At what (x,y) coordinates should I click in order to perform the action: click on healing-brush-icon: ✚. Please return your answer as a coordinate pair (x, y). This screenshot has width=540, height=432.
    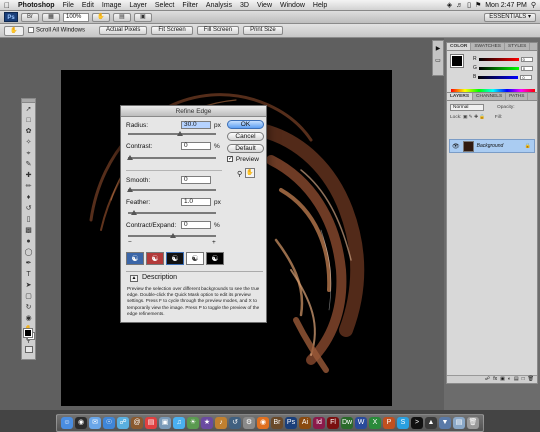
    Looking at the image, I should click on (28, 175).